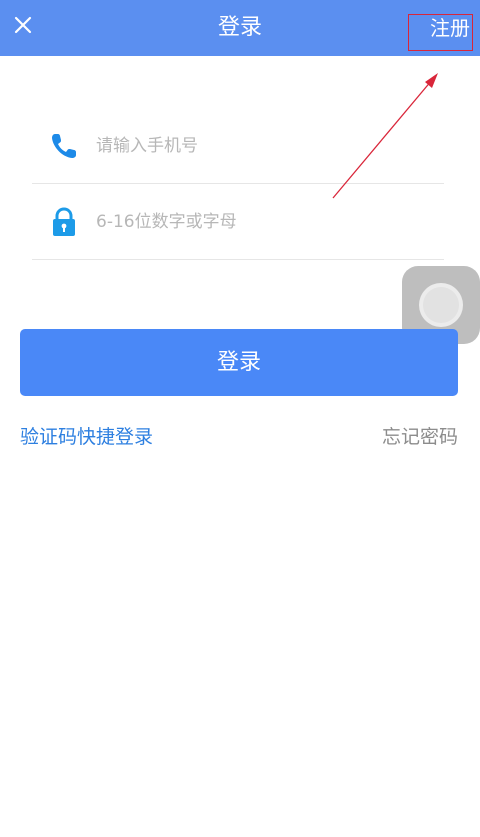 The height and width of the screenshot is (837, 480). I want to click on phone-field-row, so click(238, 146).